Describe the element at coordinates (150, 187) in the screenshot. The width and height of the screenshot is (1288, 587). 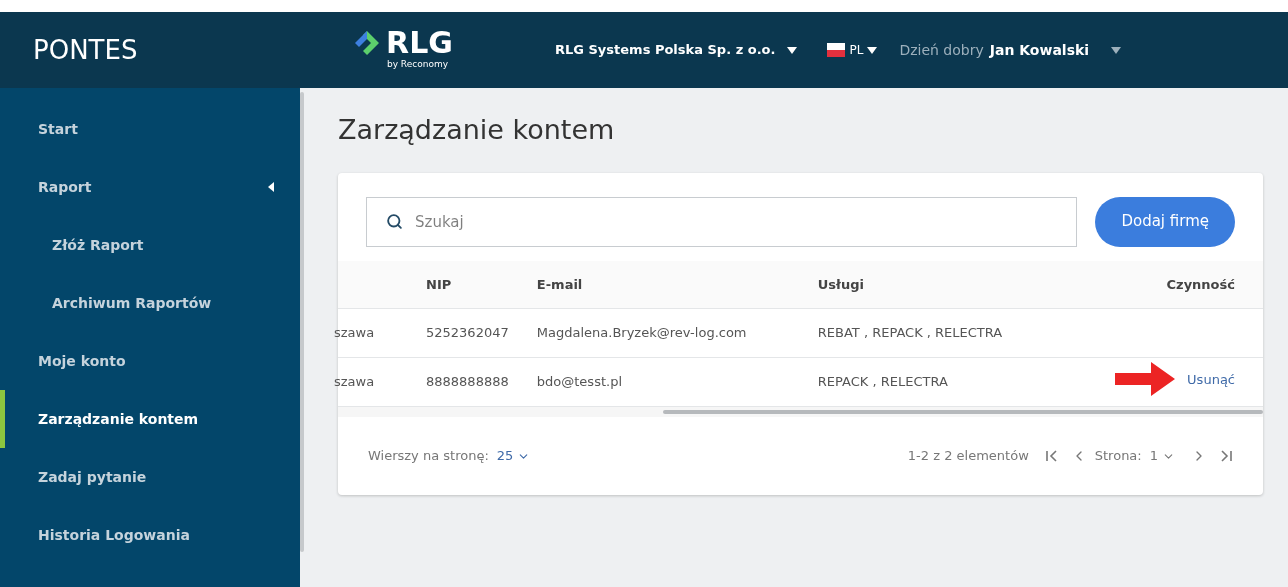
I see `sidebar-item: Raport` at that location.